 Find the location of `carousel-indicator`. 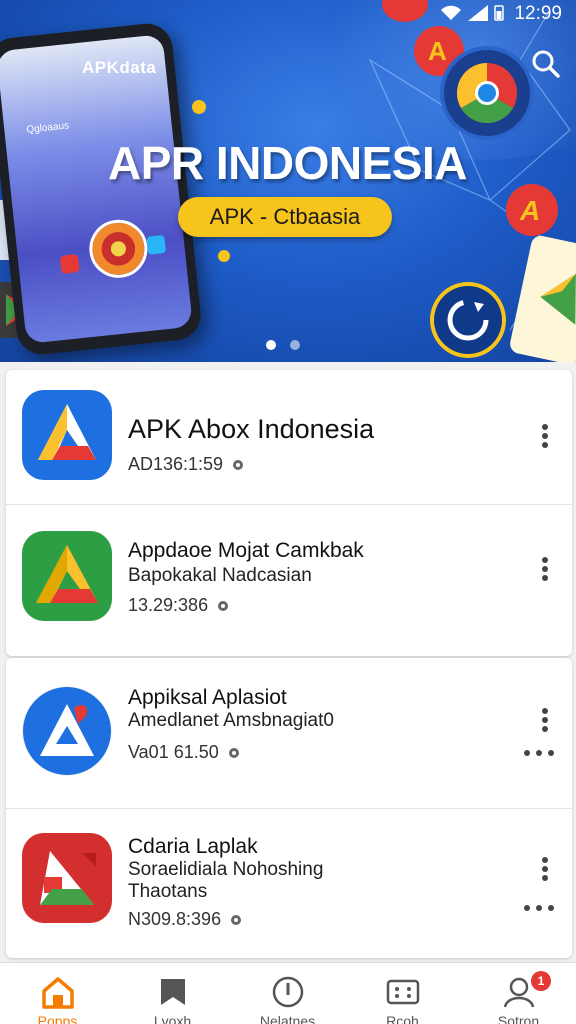

carousel-indicator is located at coordinates (283, 345).